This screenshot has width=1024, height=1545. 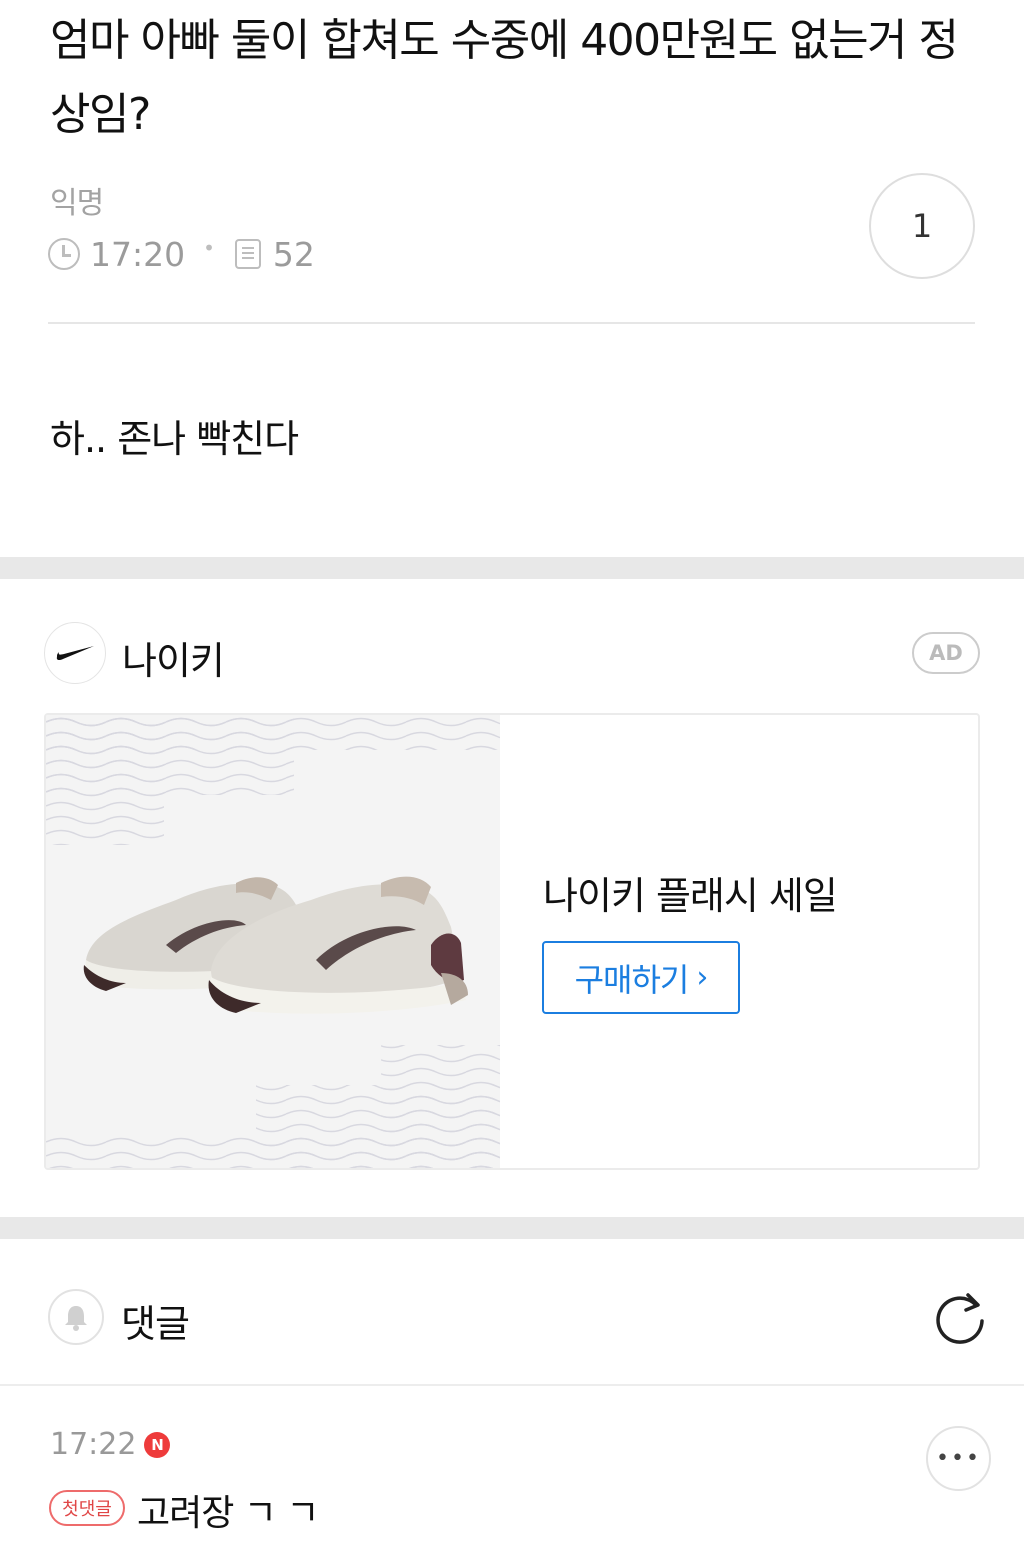 I want to click on notification-toggle, so click(x=76, y=1317).